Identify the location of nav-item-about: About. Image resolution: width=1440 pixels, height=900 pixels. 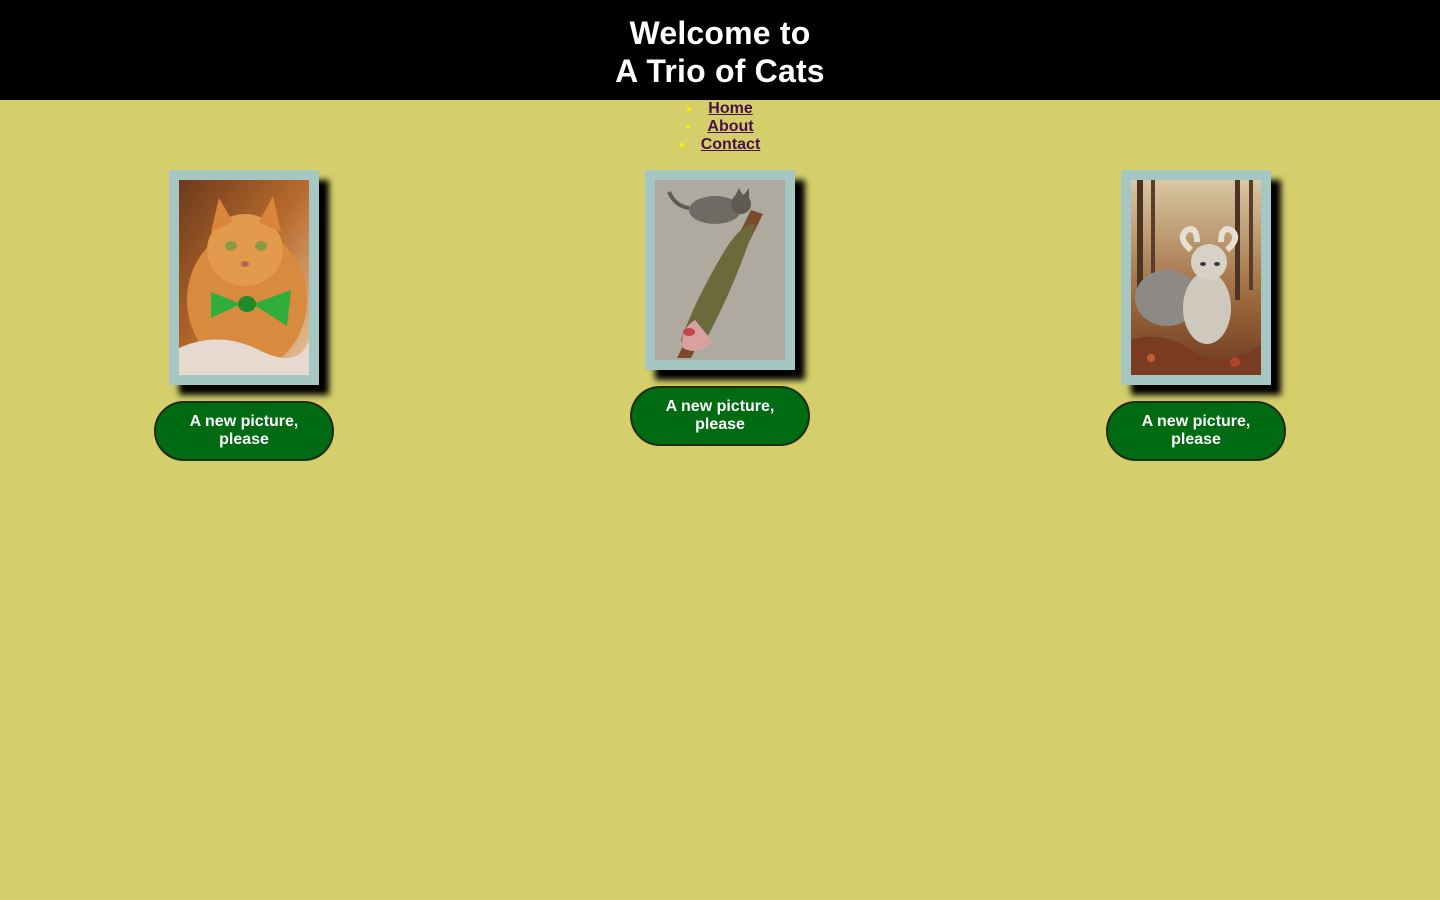
(720, 127).